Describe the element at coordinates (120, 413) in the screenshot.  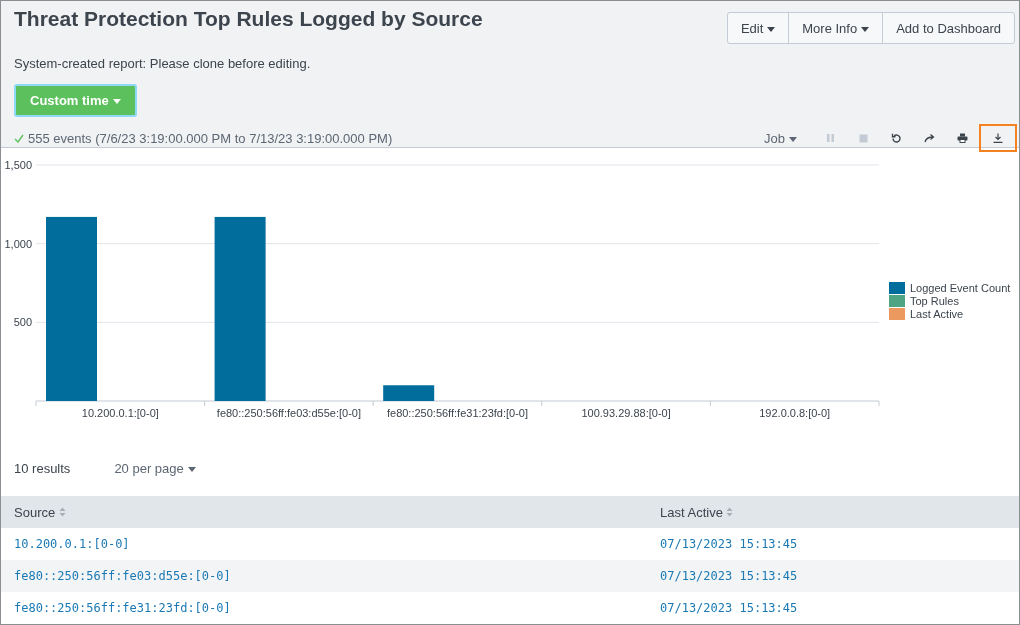
I see `x-axis-label: 10.200.0.1:[0-0]` at that location.